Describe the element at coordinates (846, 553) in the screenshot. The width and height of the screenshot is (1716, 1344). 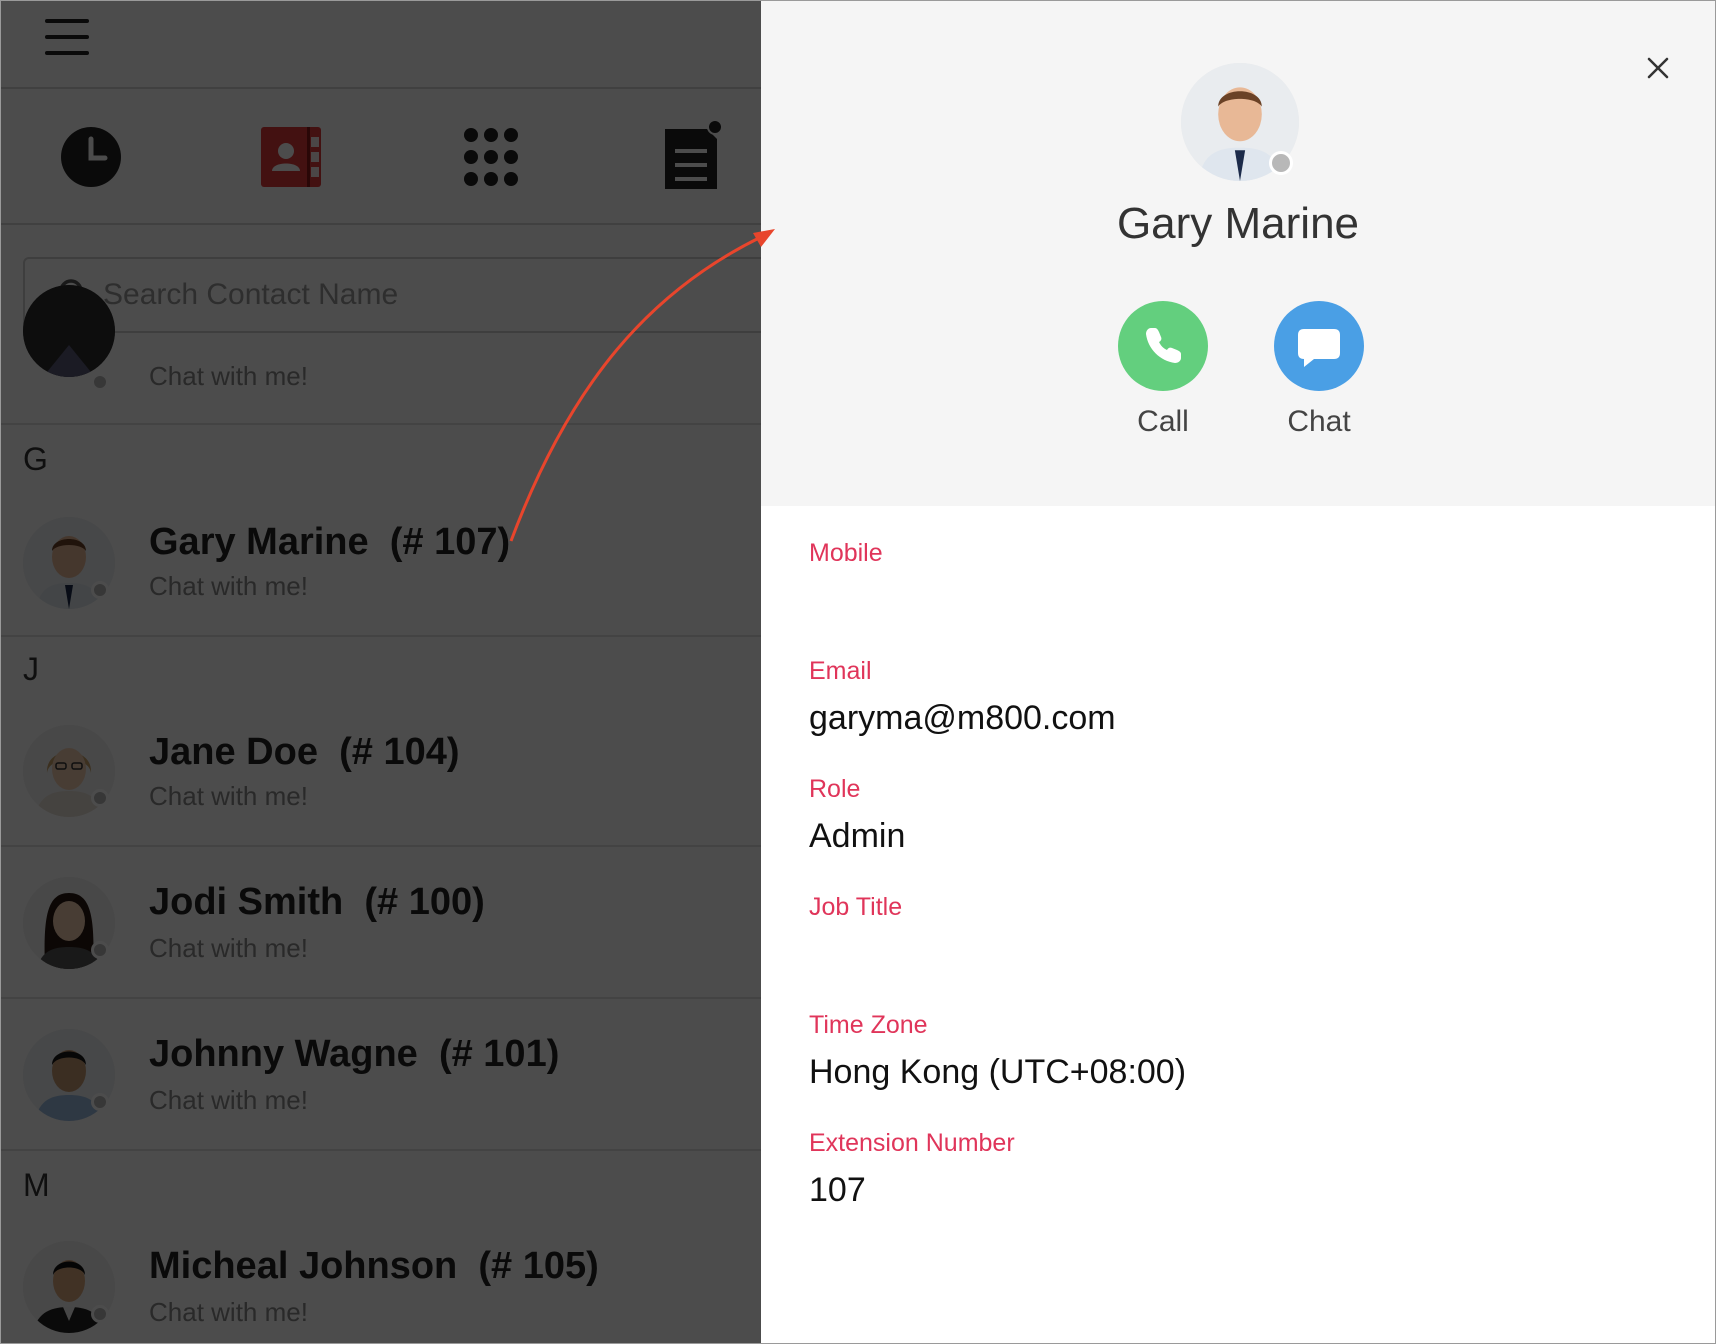
I see `field-label-mobile: Mobile` at that location.